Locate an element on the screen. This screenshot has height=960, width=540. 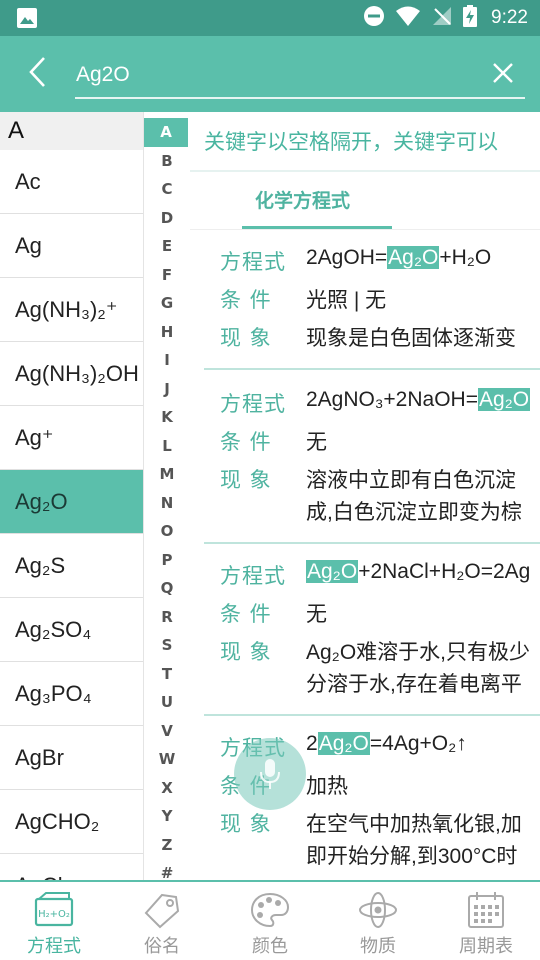
equation-icon: H₂+O₂ is located at coordinates (54, 910).